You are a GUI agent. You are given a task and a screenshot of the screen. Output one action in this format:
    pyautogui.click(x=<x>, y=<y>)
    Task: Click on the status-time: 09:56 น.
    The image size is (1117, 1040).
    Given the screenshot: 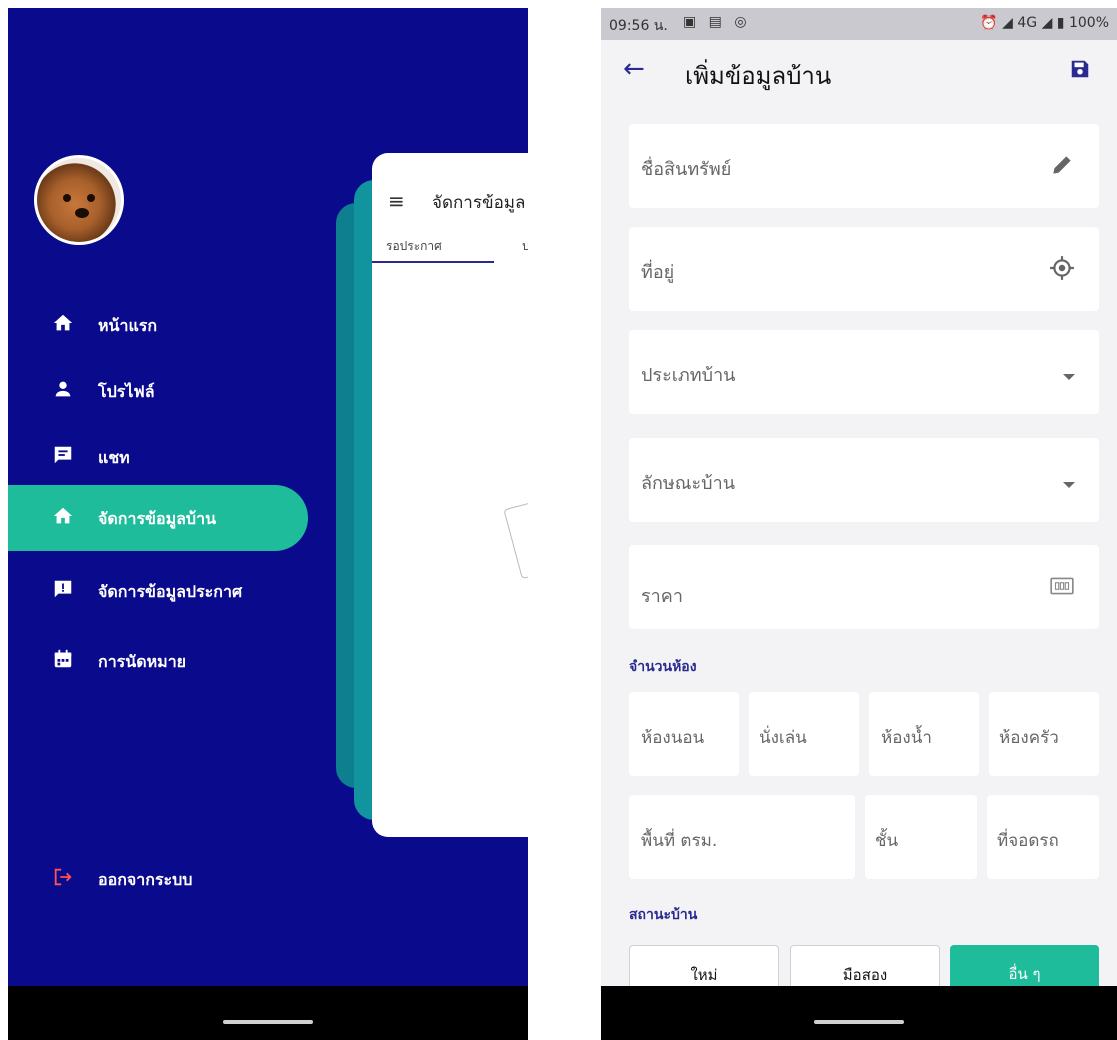 What is the action you would take?
    pyautogui.click(x=638, y=26)
    